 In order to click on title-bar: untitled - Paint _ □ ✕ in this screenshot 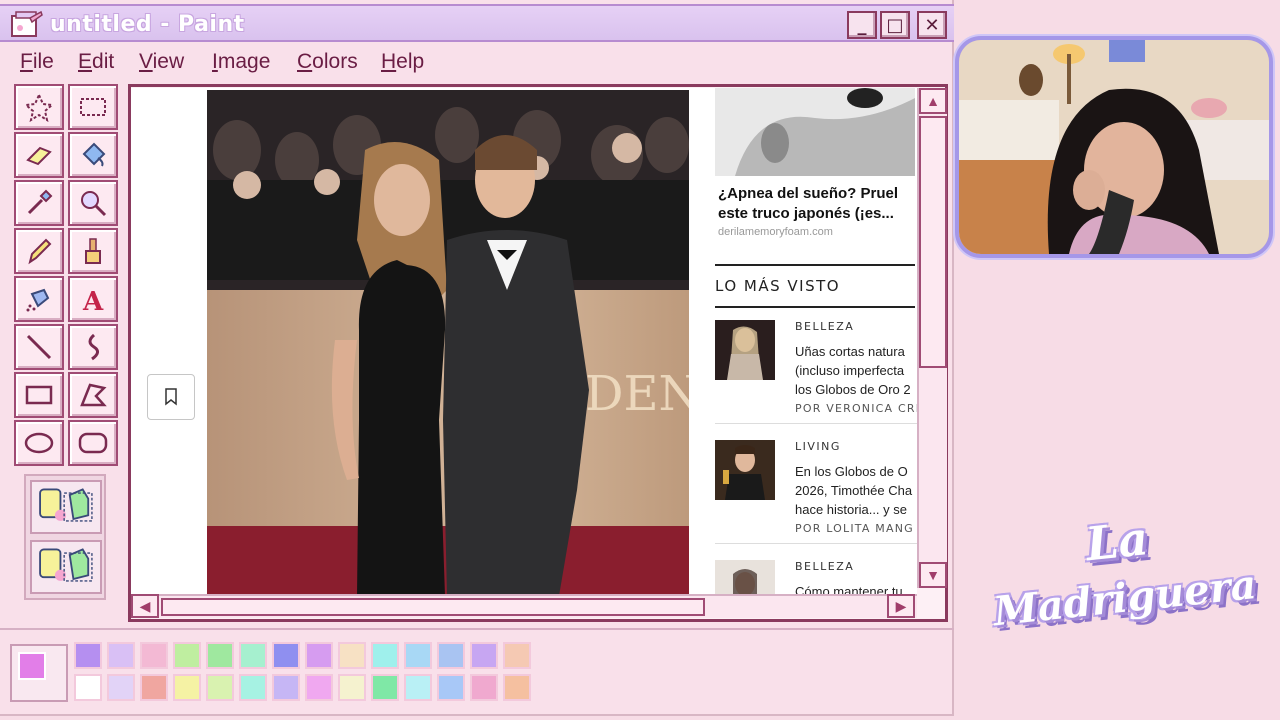, I will do `click(477, 23)`.